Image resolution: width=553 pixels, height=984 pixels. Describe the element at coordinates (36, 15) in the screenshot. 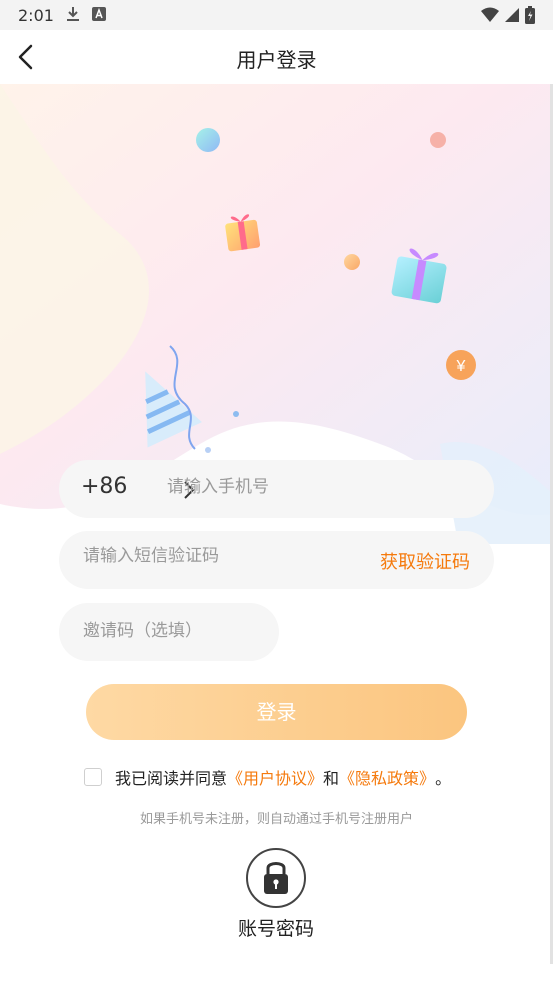

I see `status-time: 2:01` at that location.